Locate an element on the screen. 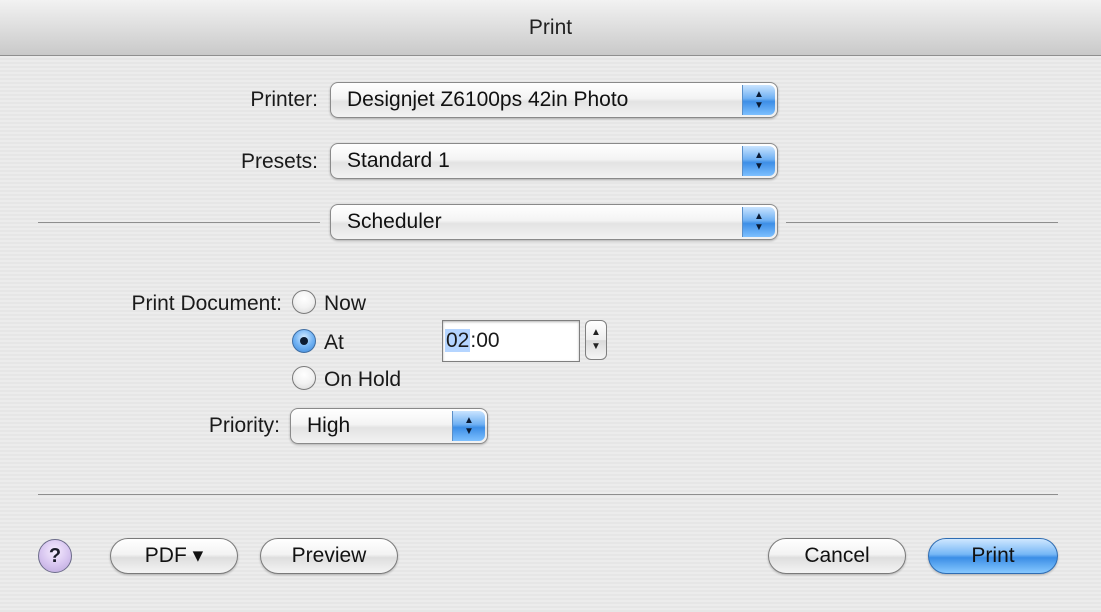 This screenshot has height=612, width=1101. radio-at is located at coordinates (304, 341).